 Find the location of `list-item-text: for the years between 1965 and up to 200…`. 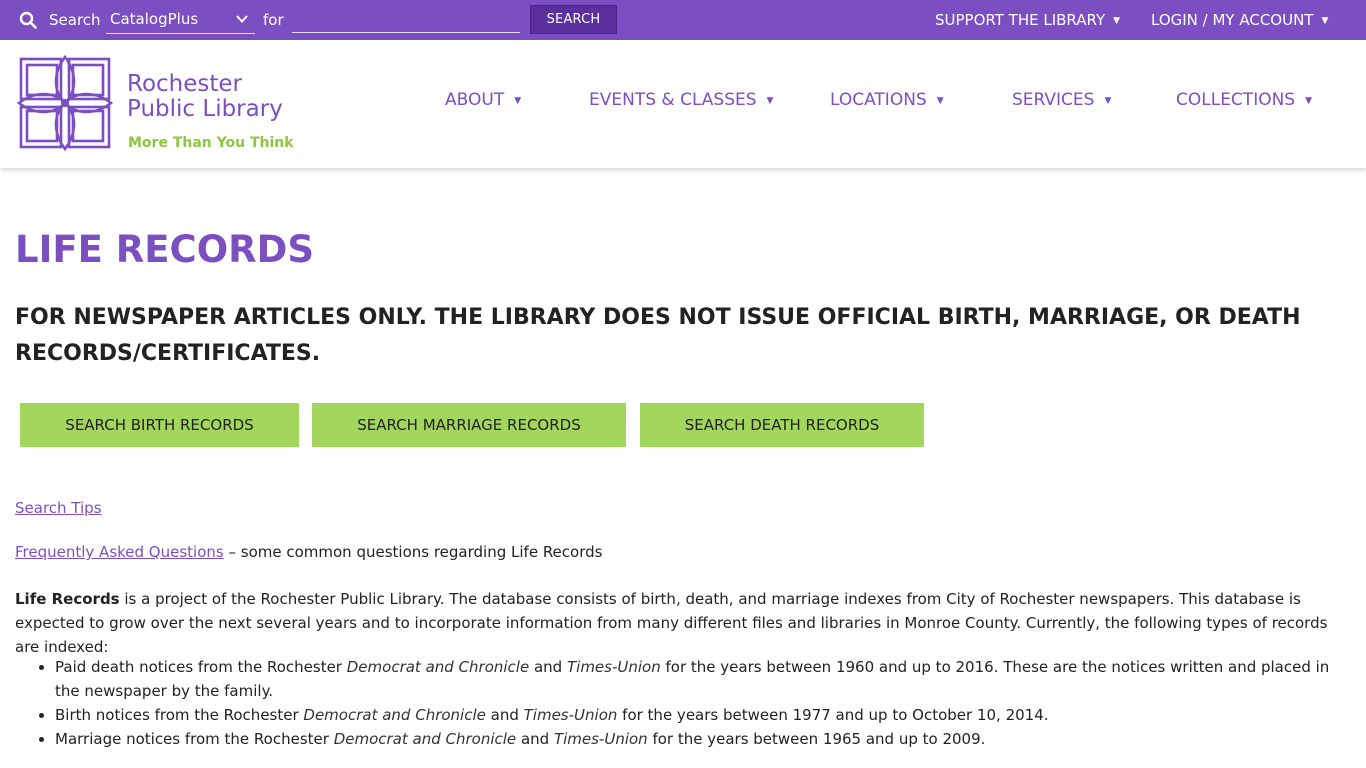

list-item-text: for the years between 1965 and up to 200… is located at coordinates (816, 739).